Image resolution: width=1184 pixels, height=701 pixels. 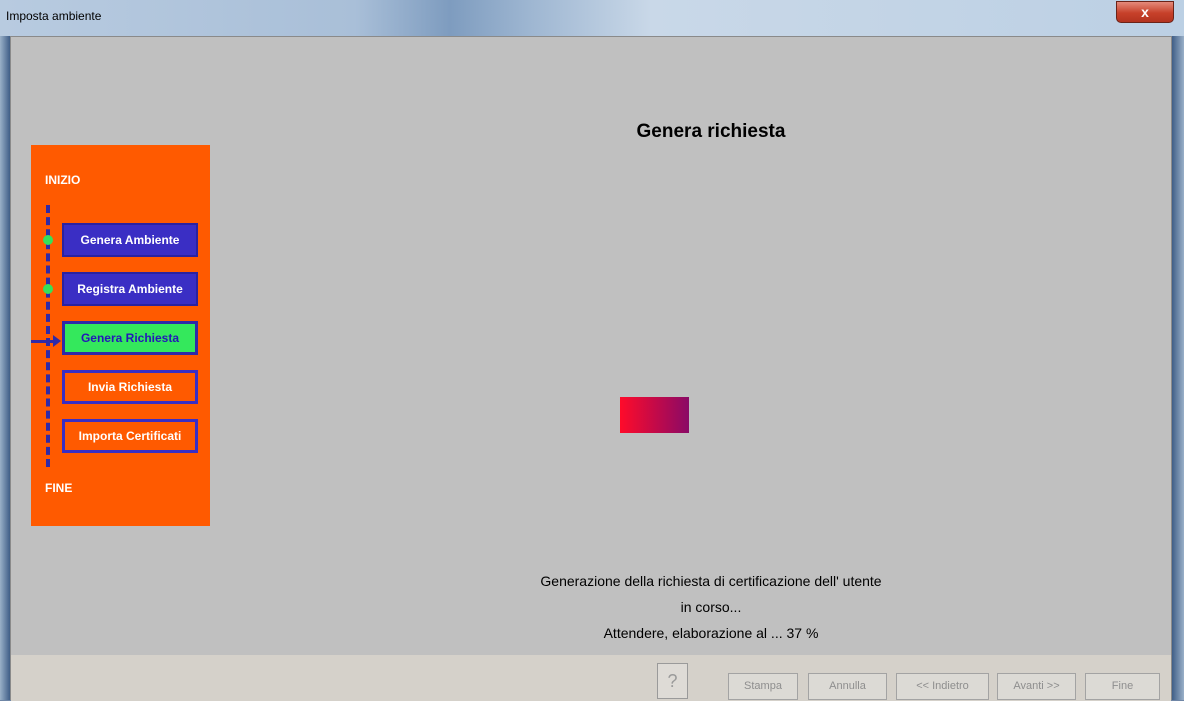 I want to click on current-step-arrowhead-icon, so click(x=57, y=341).